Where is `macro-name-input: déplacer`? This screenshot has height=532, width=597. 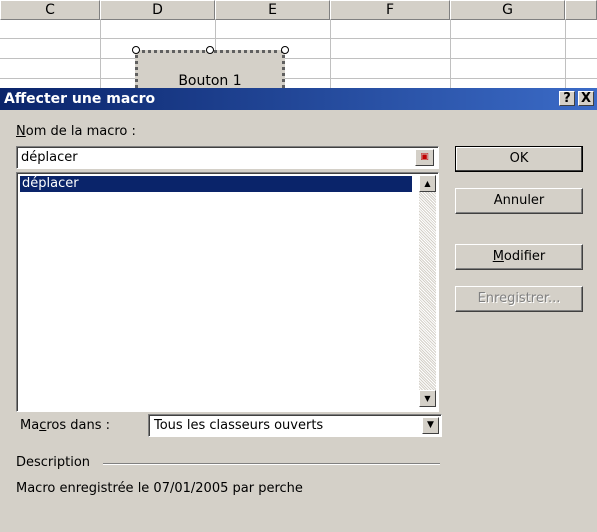
macro-name-input: déplacer is located at coordinates (227, 157).